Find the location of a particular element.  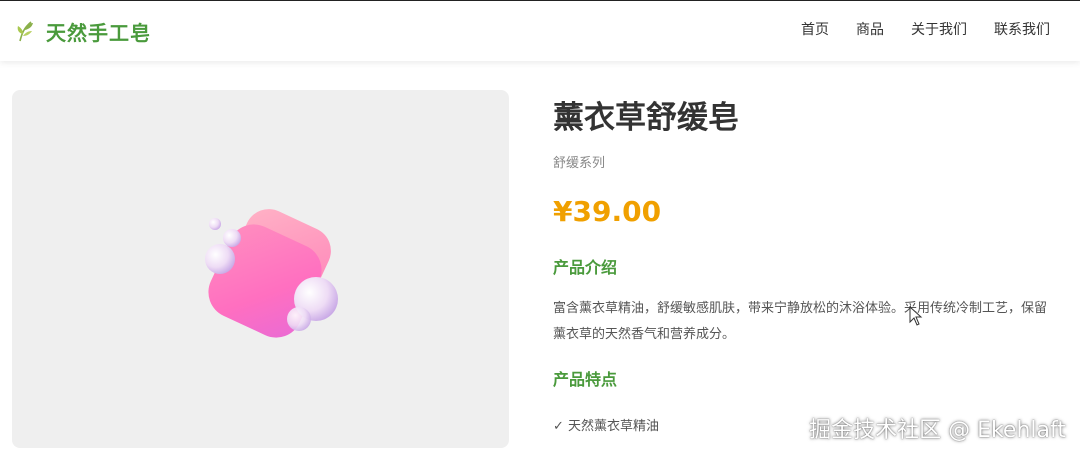

product-title: 薰衣草舒缓皂 is located at coordinates (646, 118).